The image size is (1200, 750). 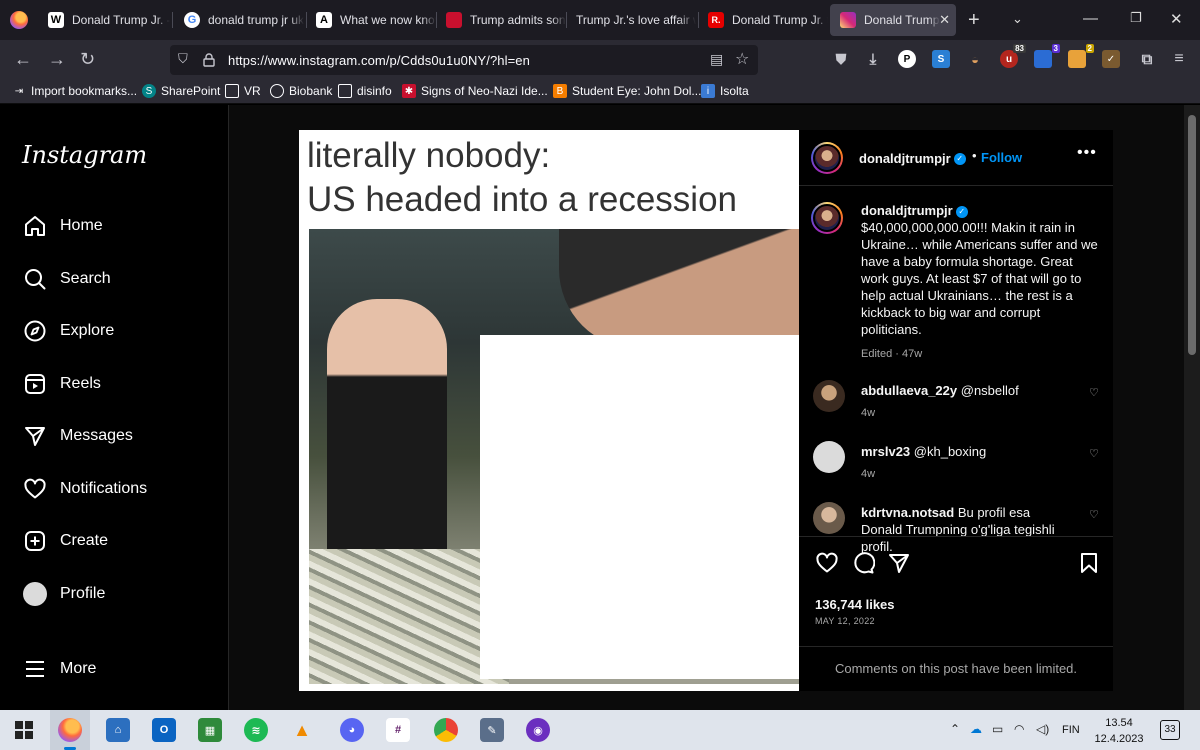 What do you see at coordinates (302, 730) in the screenshot?
I see `vlc-icon: ▲` at bounding box center [302, 730].